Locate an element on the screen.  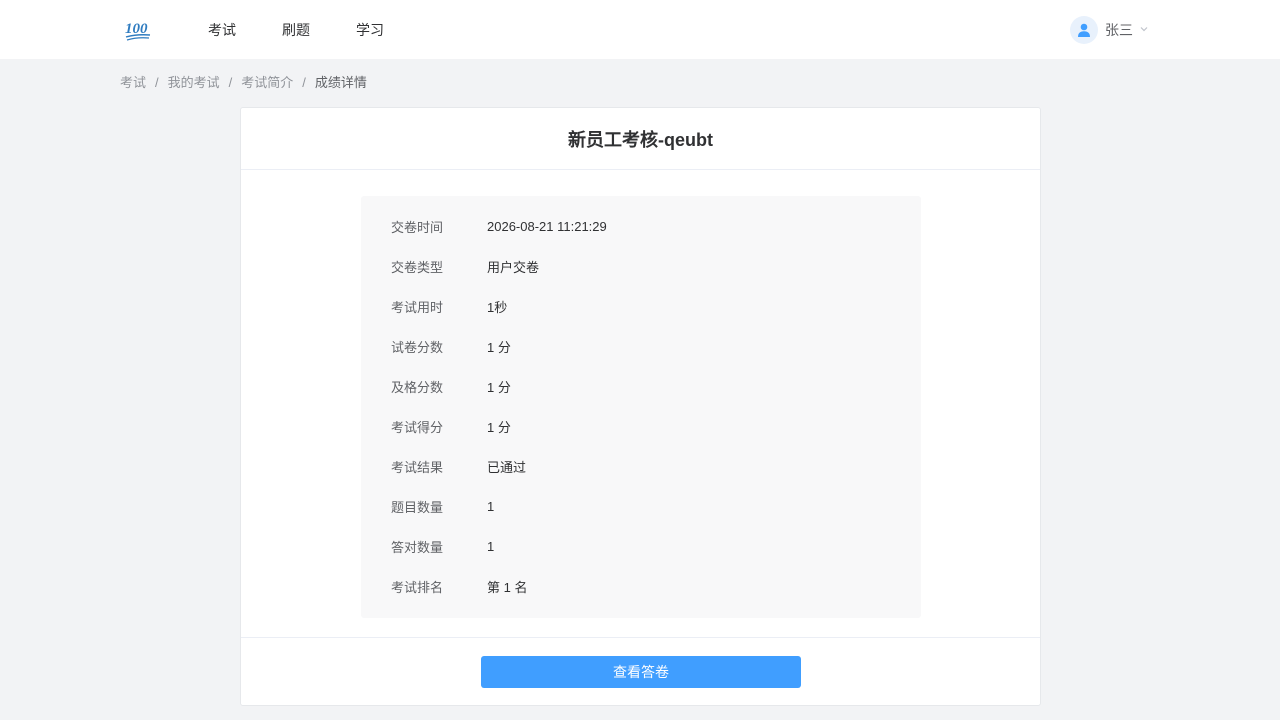
nav-study: 学习 is located at coordinates (370, 30).